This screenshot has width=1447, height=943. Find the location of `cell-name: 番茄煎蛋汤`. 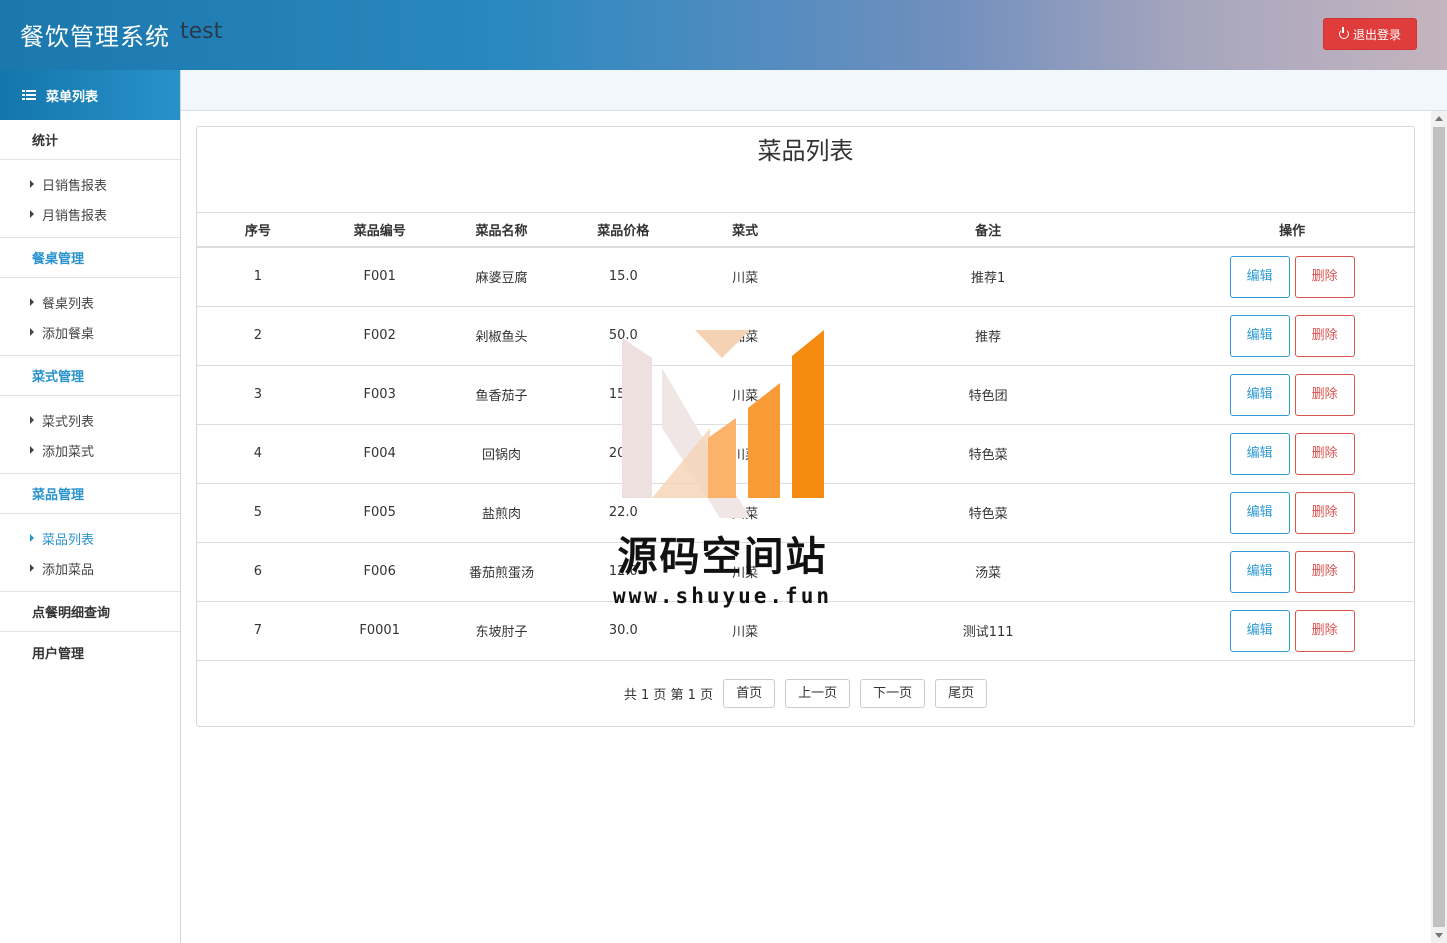

cell-name: 番茄煎蛋汤 is located at coordinates (501, 572).